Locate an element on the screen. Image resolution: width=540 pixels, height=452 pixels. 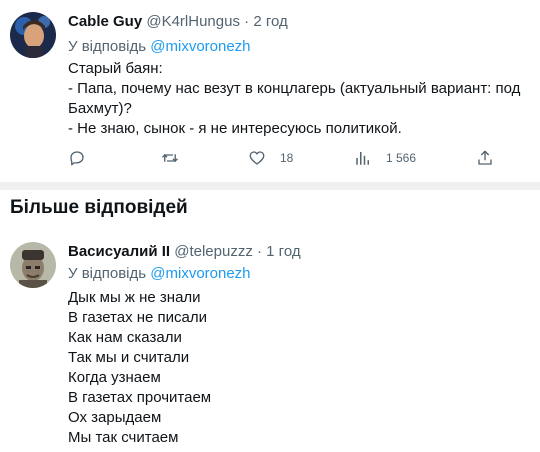
reply-icon is located at coordinates (77, 158).